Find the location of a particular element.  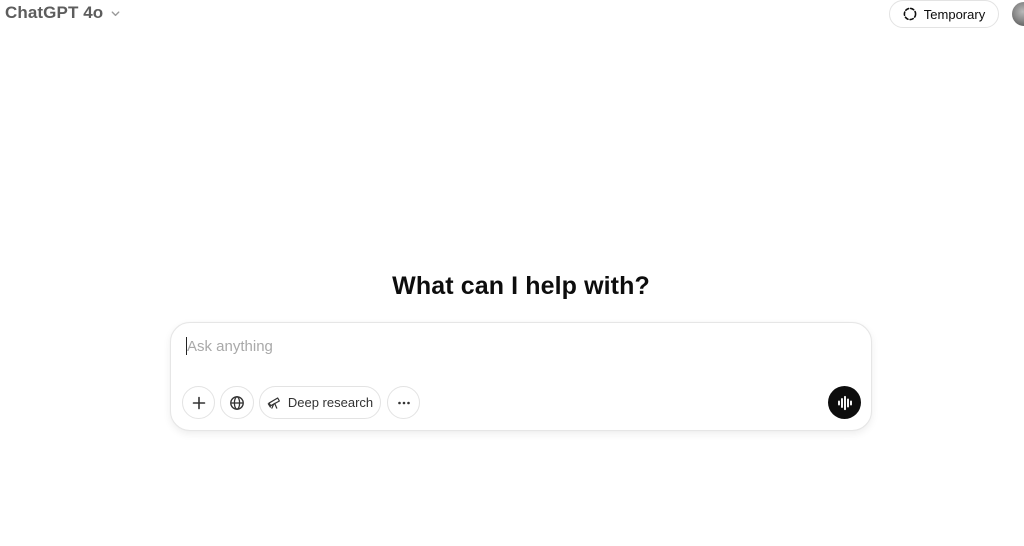

prompt-input is located at coordinates (516, 346).